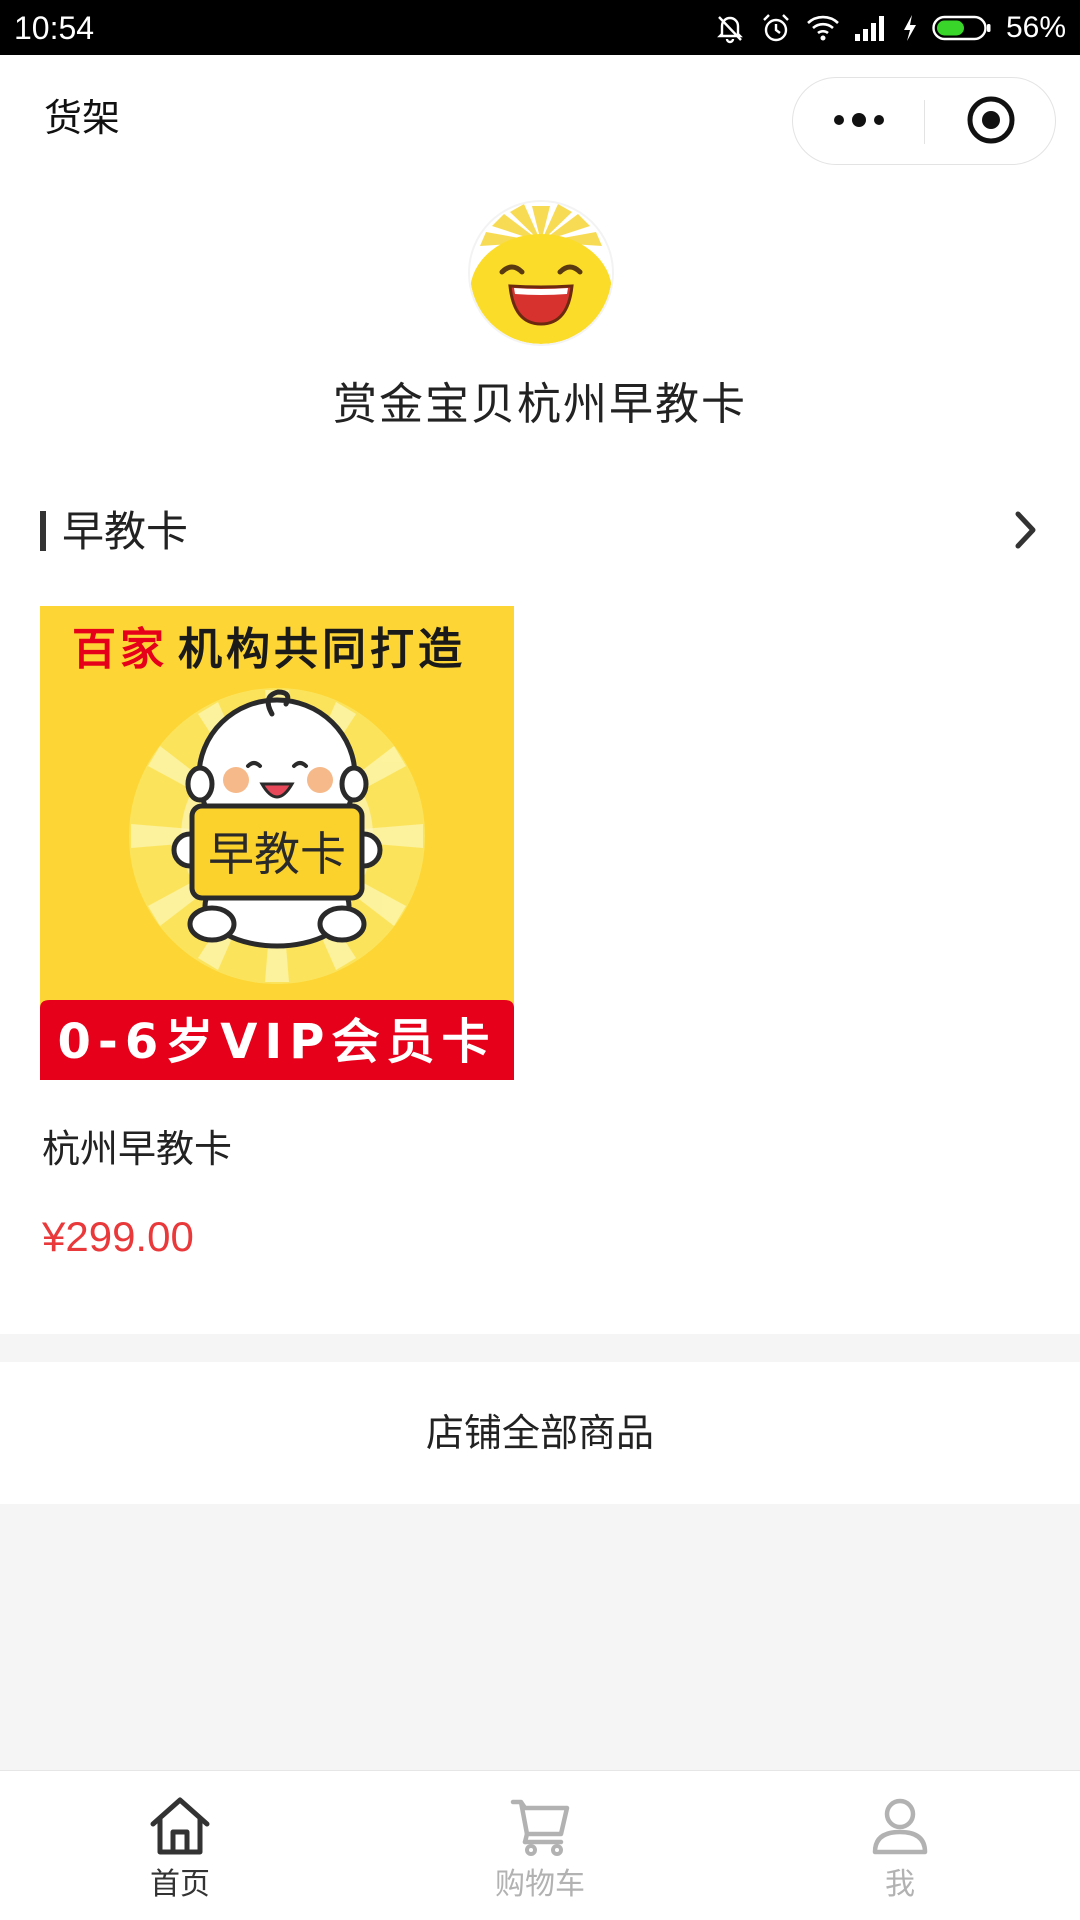 This screenshot has height=1920, width=1080. What do you see at coordinates (900, 1826) in the screenshot?
I see `user-icon` at bounding box center [900, 1826].